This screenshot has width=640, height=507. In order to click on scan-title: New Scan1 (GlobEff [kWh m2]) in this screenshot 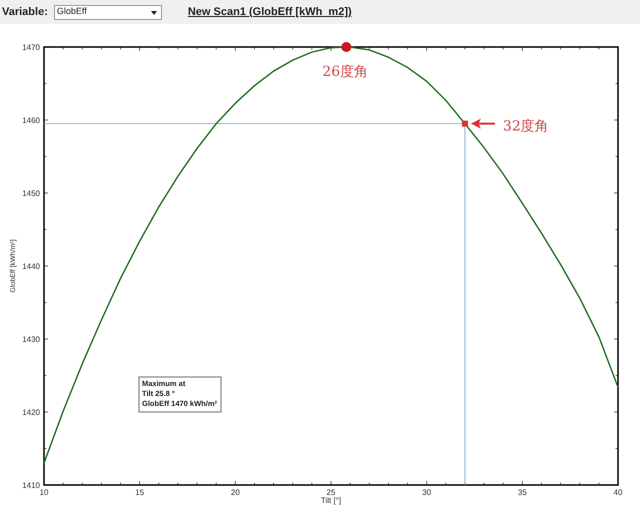, I will do `click(270, 12)`.